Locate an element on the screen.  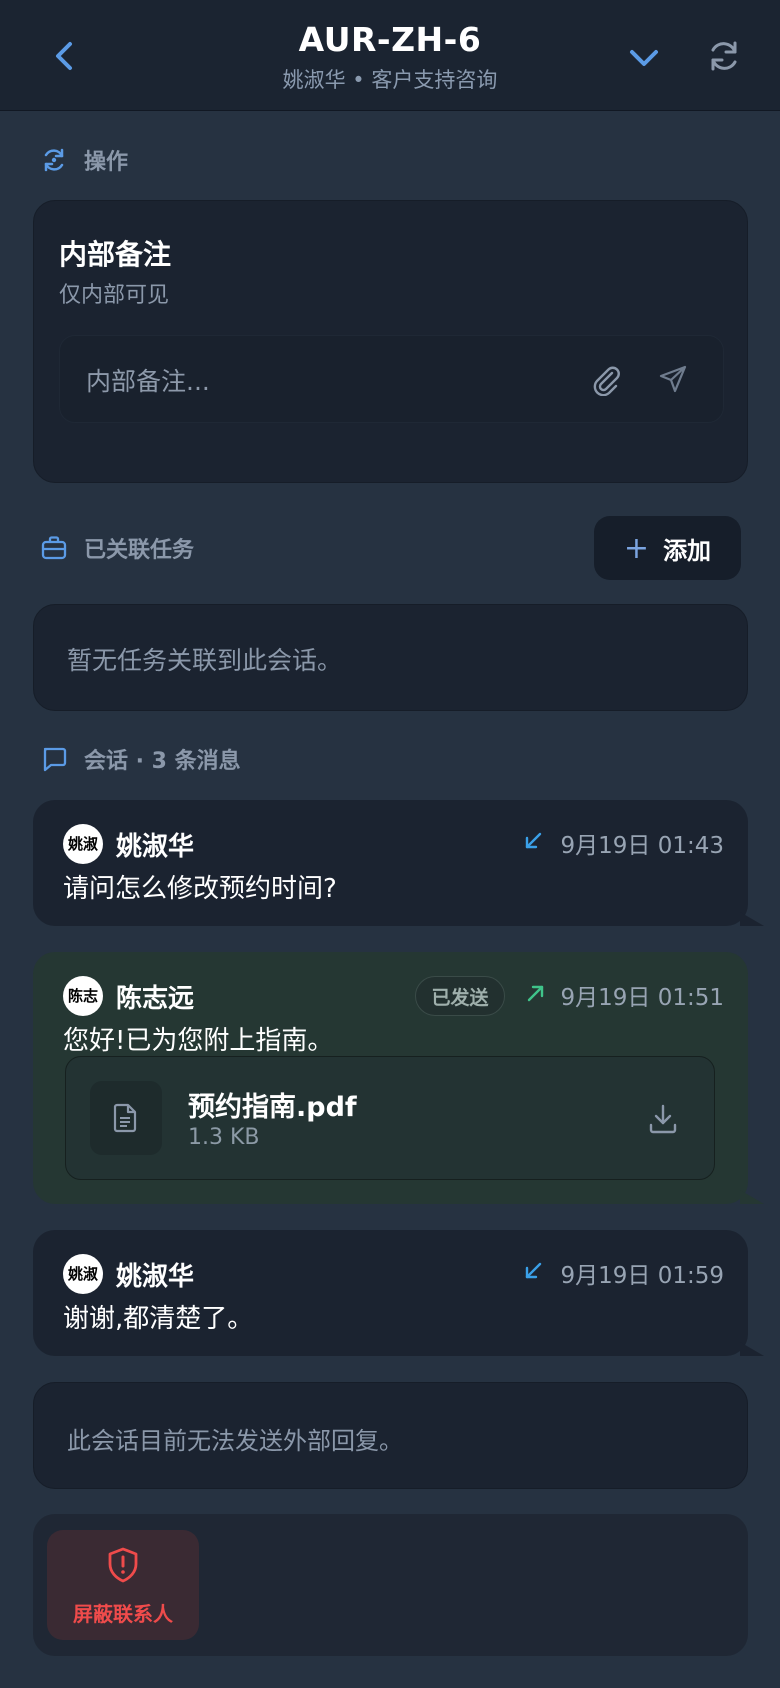
chevron-down-icon is located at coordinates (644, 58).